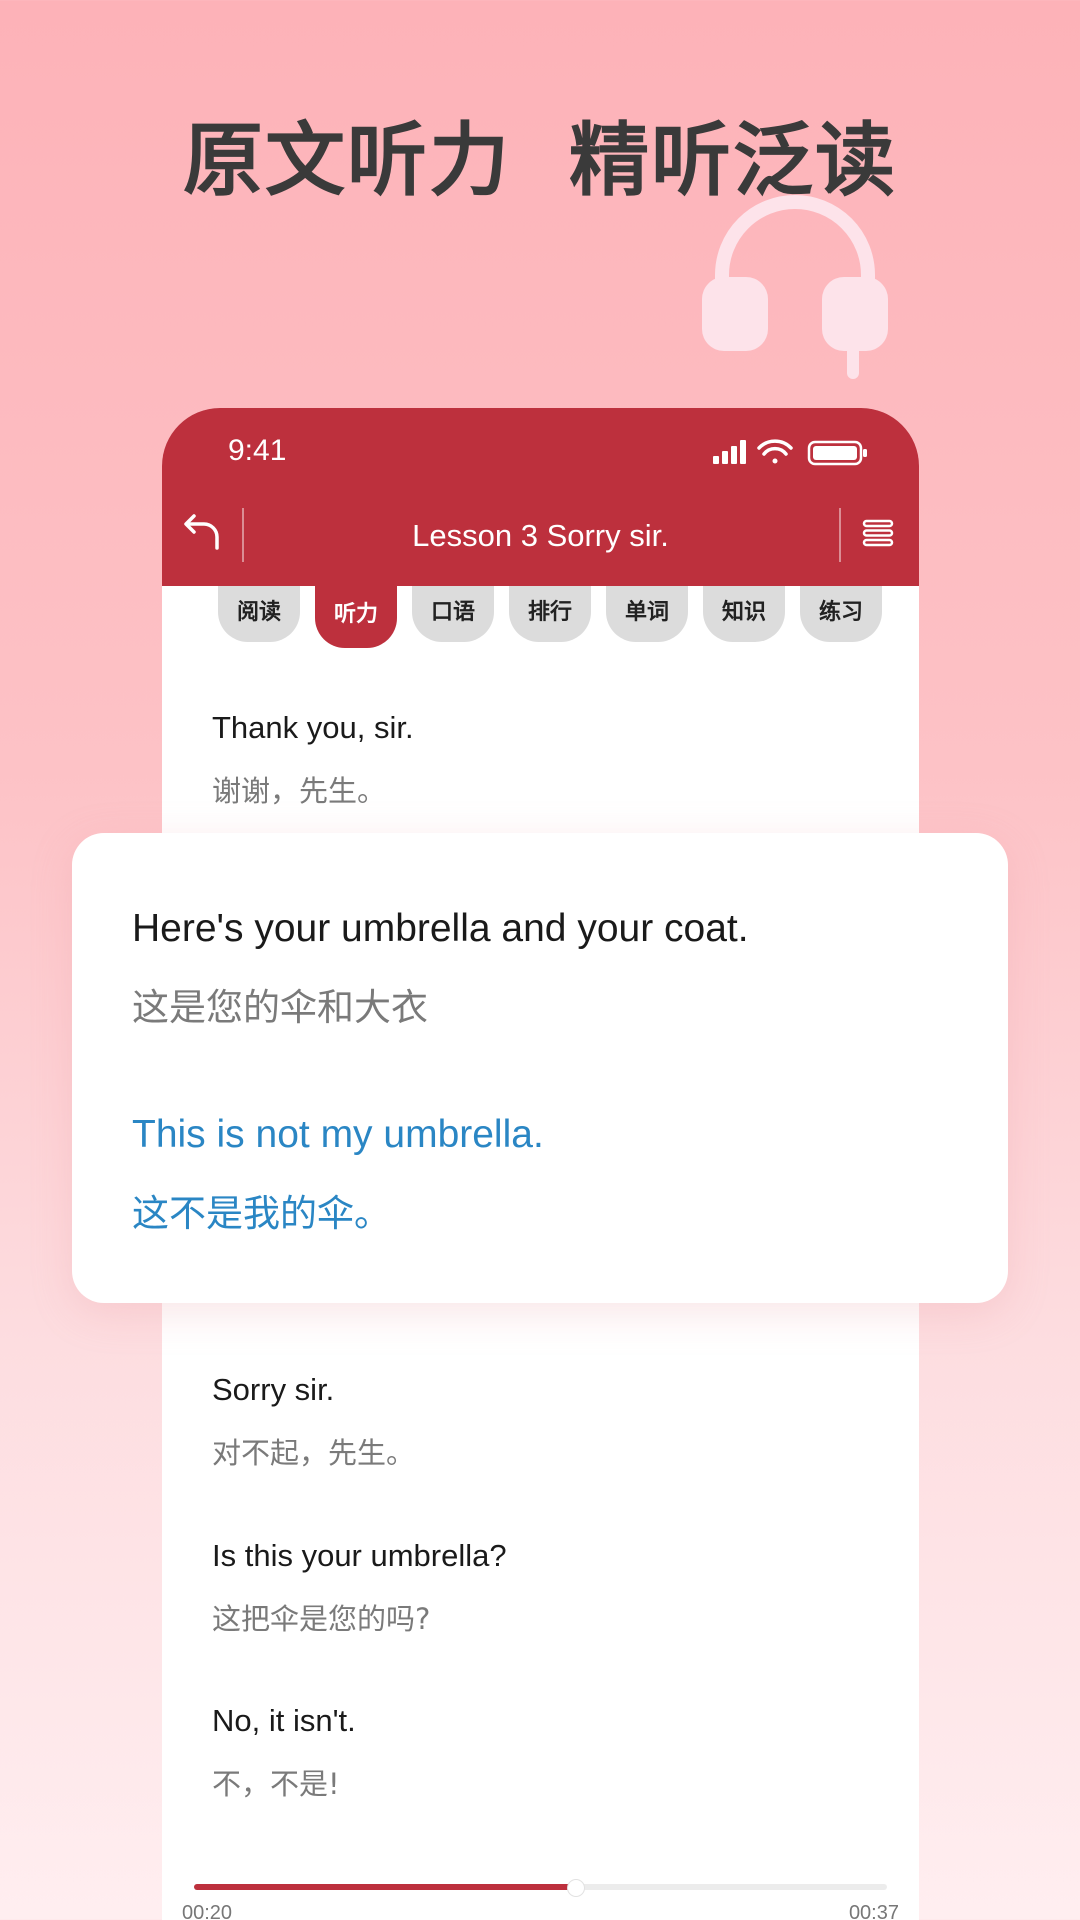 The image size is (1080, 1920). What do you see at coordinates (280, 1007) in the screenshot?
I see `card-sentence-chinese: 这是您的伞和大衣` at bounding box center [280, 1007].